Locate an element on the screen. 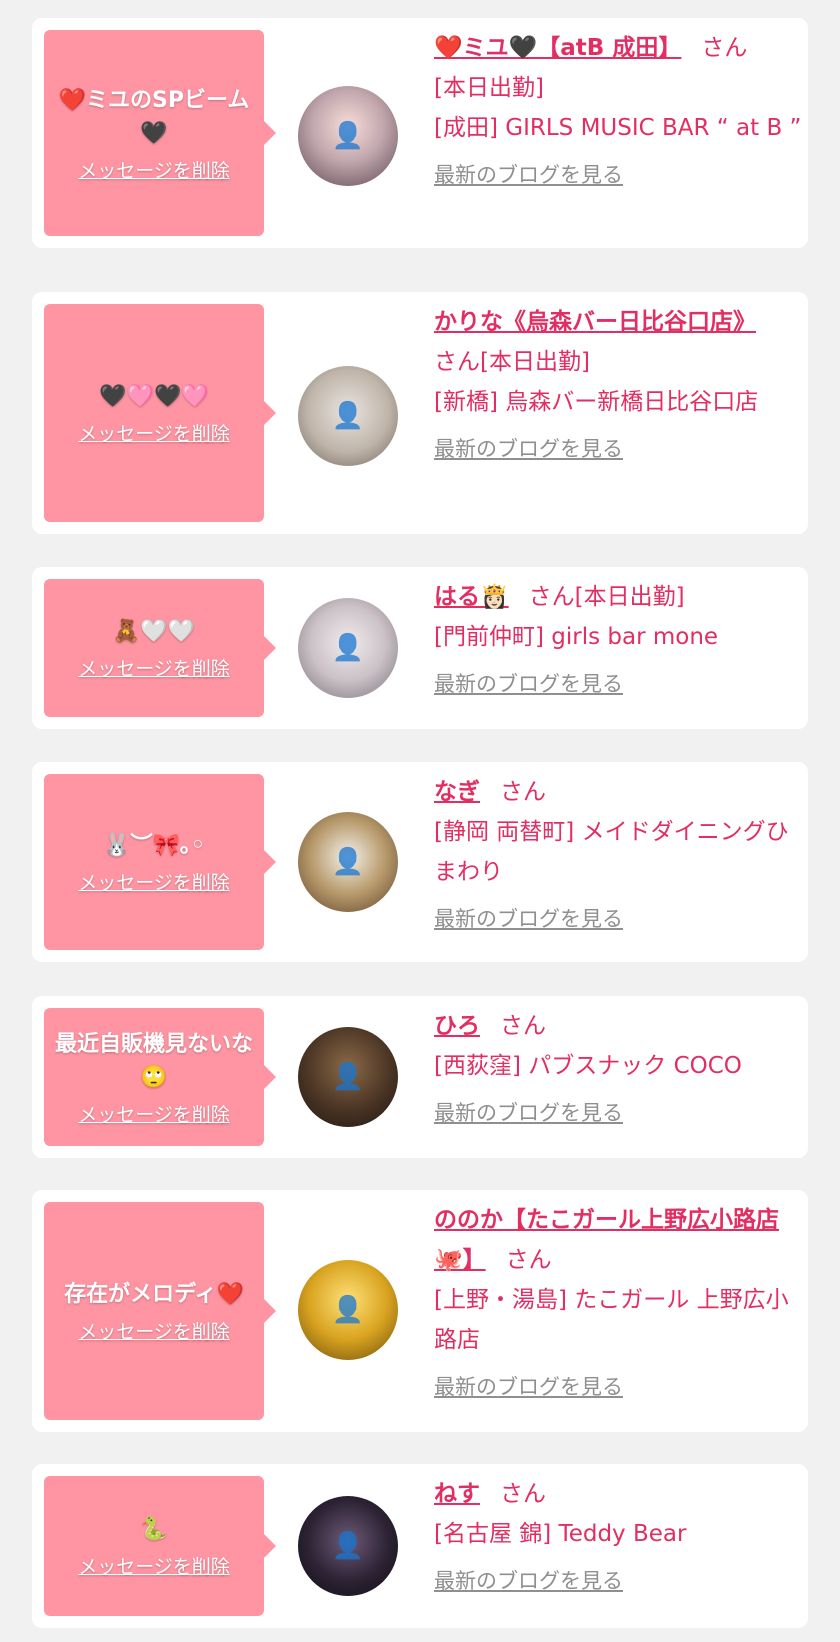 This screenshot has width=840, height=1642. profile-name-link: なぎ is located at coordinates (457, 792).